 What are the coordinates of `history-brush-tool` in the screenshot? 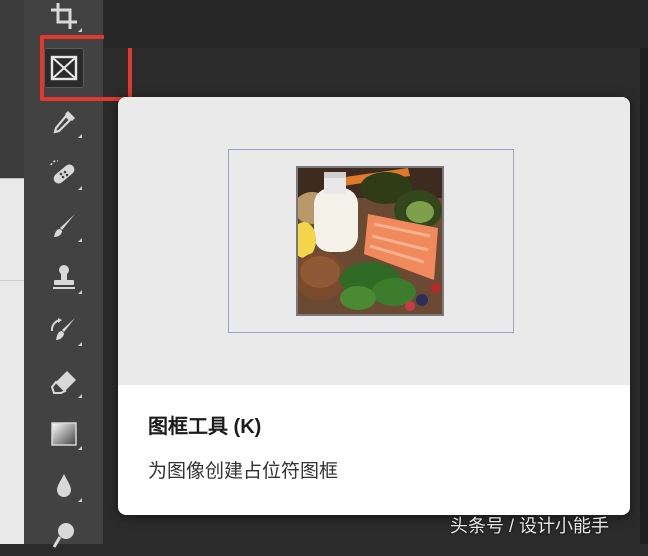 It's located at (64, 330).